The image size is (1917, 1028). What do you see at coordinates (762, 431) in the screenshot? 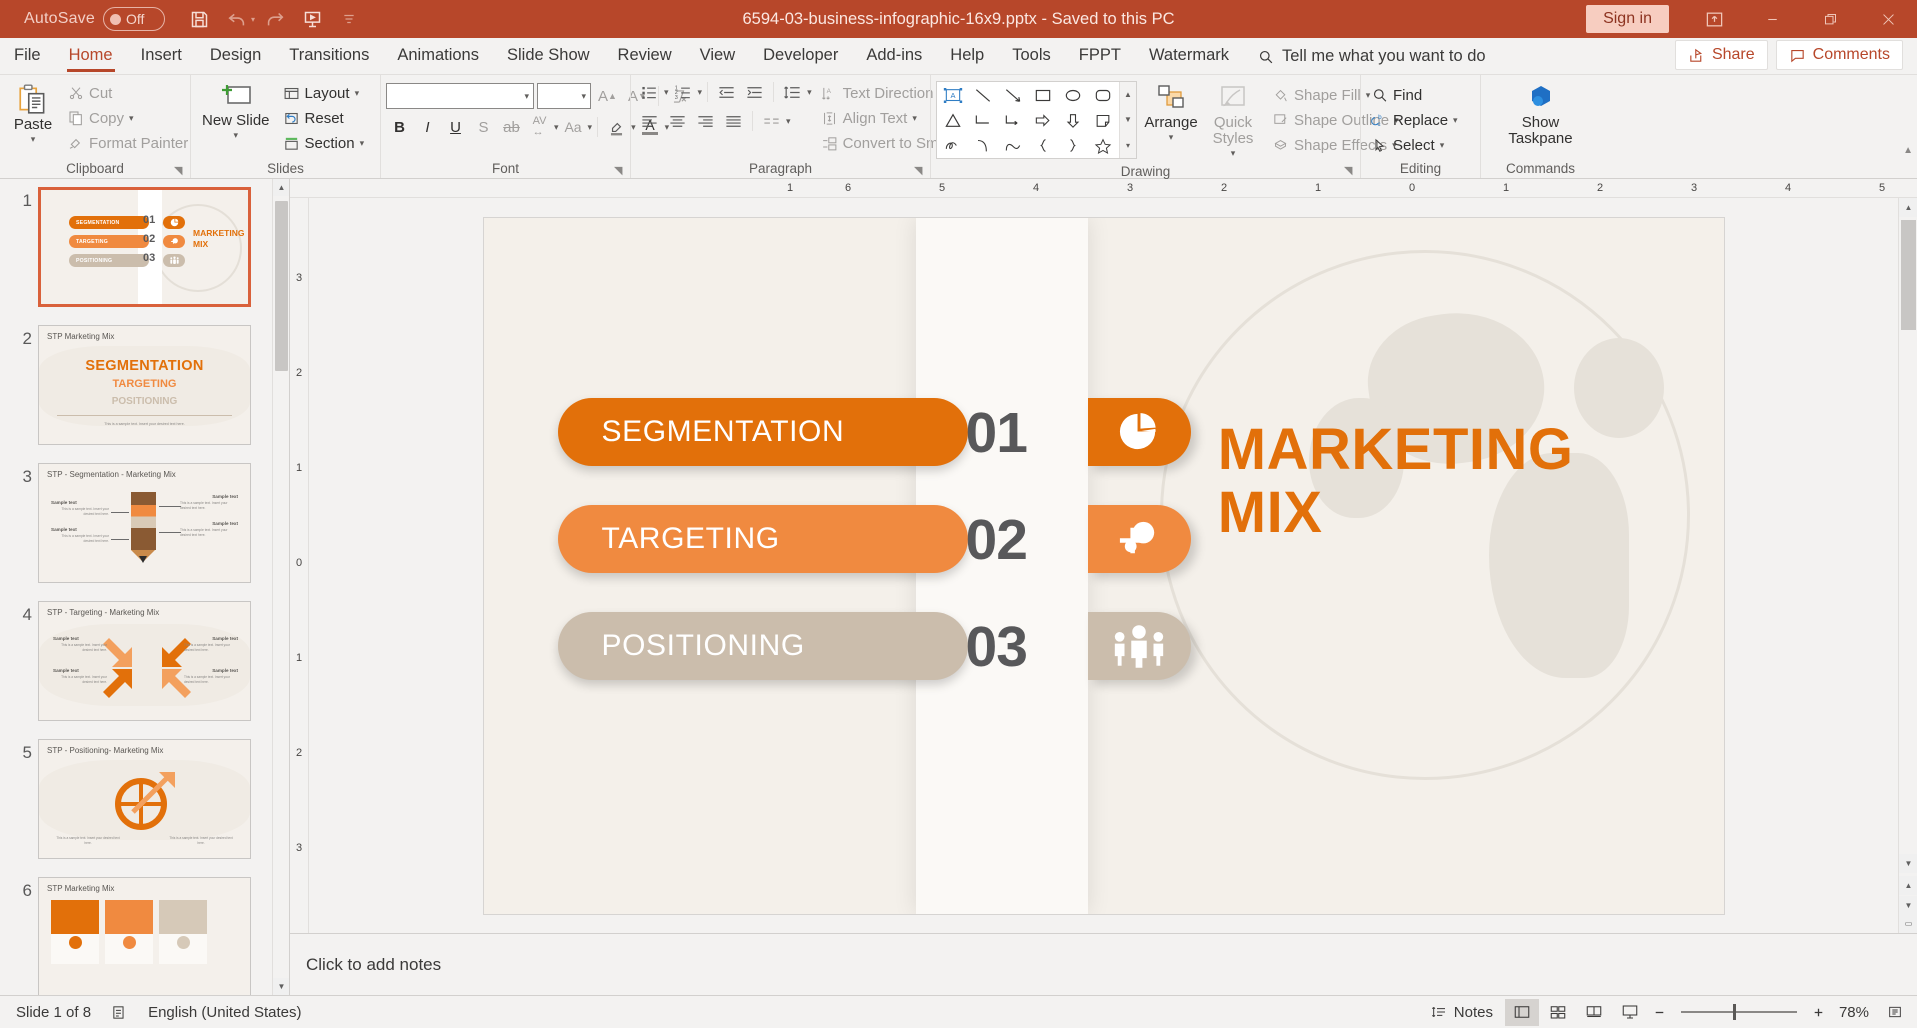
I see `bar-segmentation: SEGMENTATION` at bounding box center [762, 431].